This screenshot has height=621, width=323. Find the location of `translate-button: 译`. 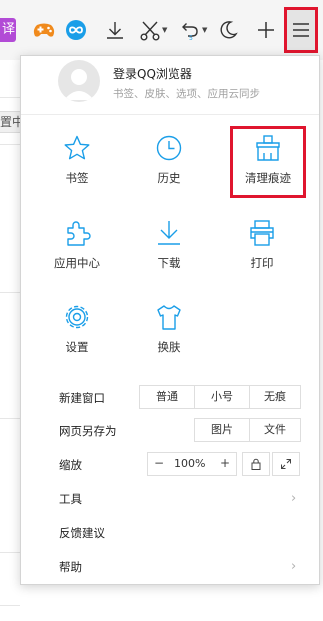

translate-button: 译 is located at coordinates (8, 30).